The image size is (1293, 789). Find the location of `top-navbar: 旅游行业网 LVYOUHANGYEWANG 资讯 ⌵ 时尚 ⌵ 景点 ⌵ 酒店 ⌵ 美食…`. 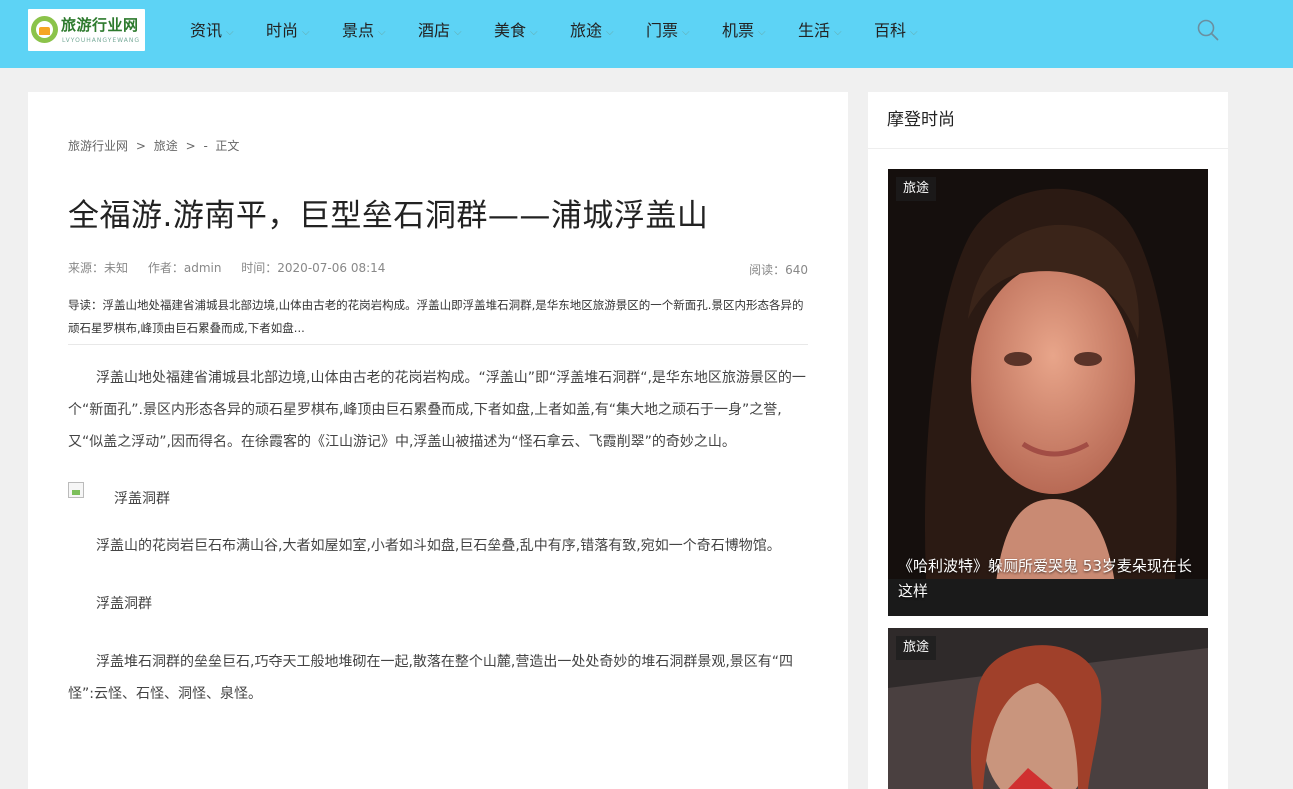

top-navbar: 旅游行业网 LVYOUHANGYEWANG 资讯 ⌵ 时尚 ⌵ 景点 ⌵ 酒店 ⌵ 美食… is located at coordinates (646, 34).